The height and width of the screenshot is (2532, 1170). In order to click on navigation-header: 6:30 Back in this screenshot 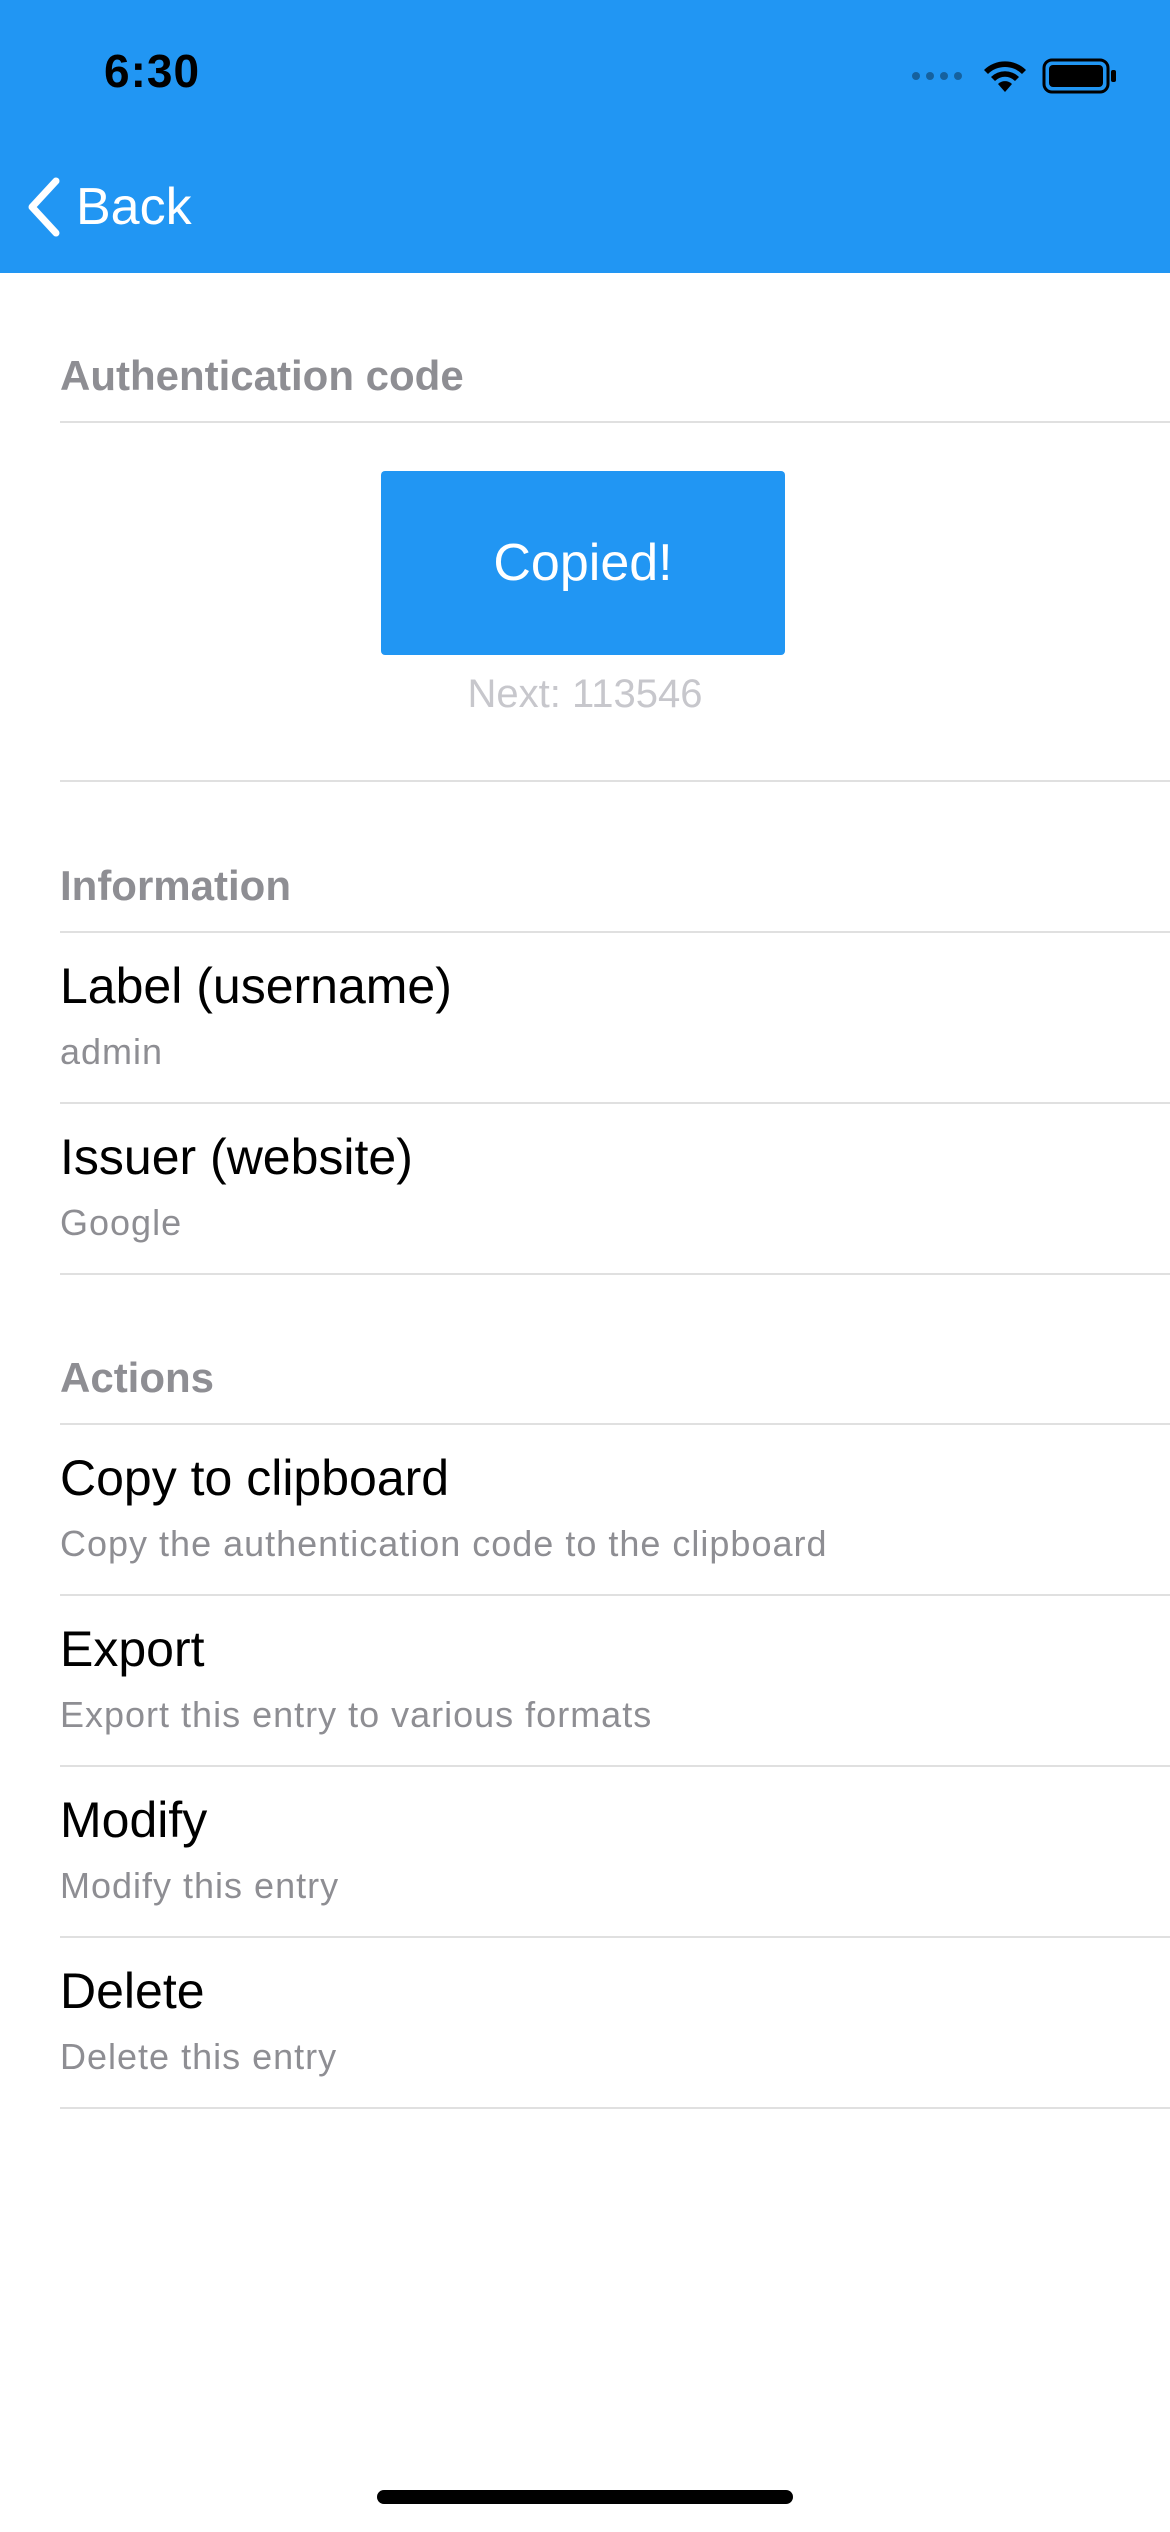, I will do `click(585, 136)`.